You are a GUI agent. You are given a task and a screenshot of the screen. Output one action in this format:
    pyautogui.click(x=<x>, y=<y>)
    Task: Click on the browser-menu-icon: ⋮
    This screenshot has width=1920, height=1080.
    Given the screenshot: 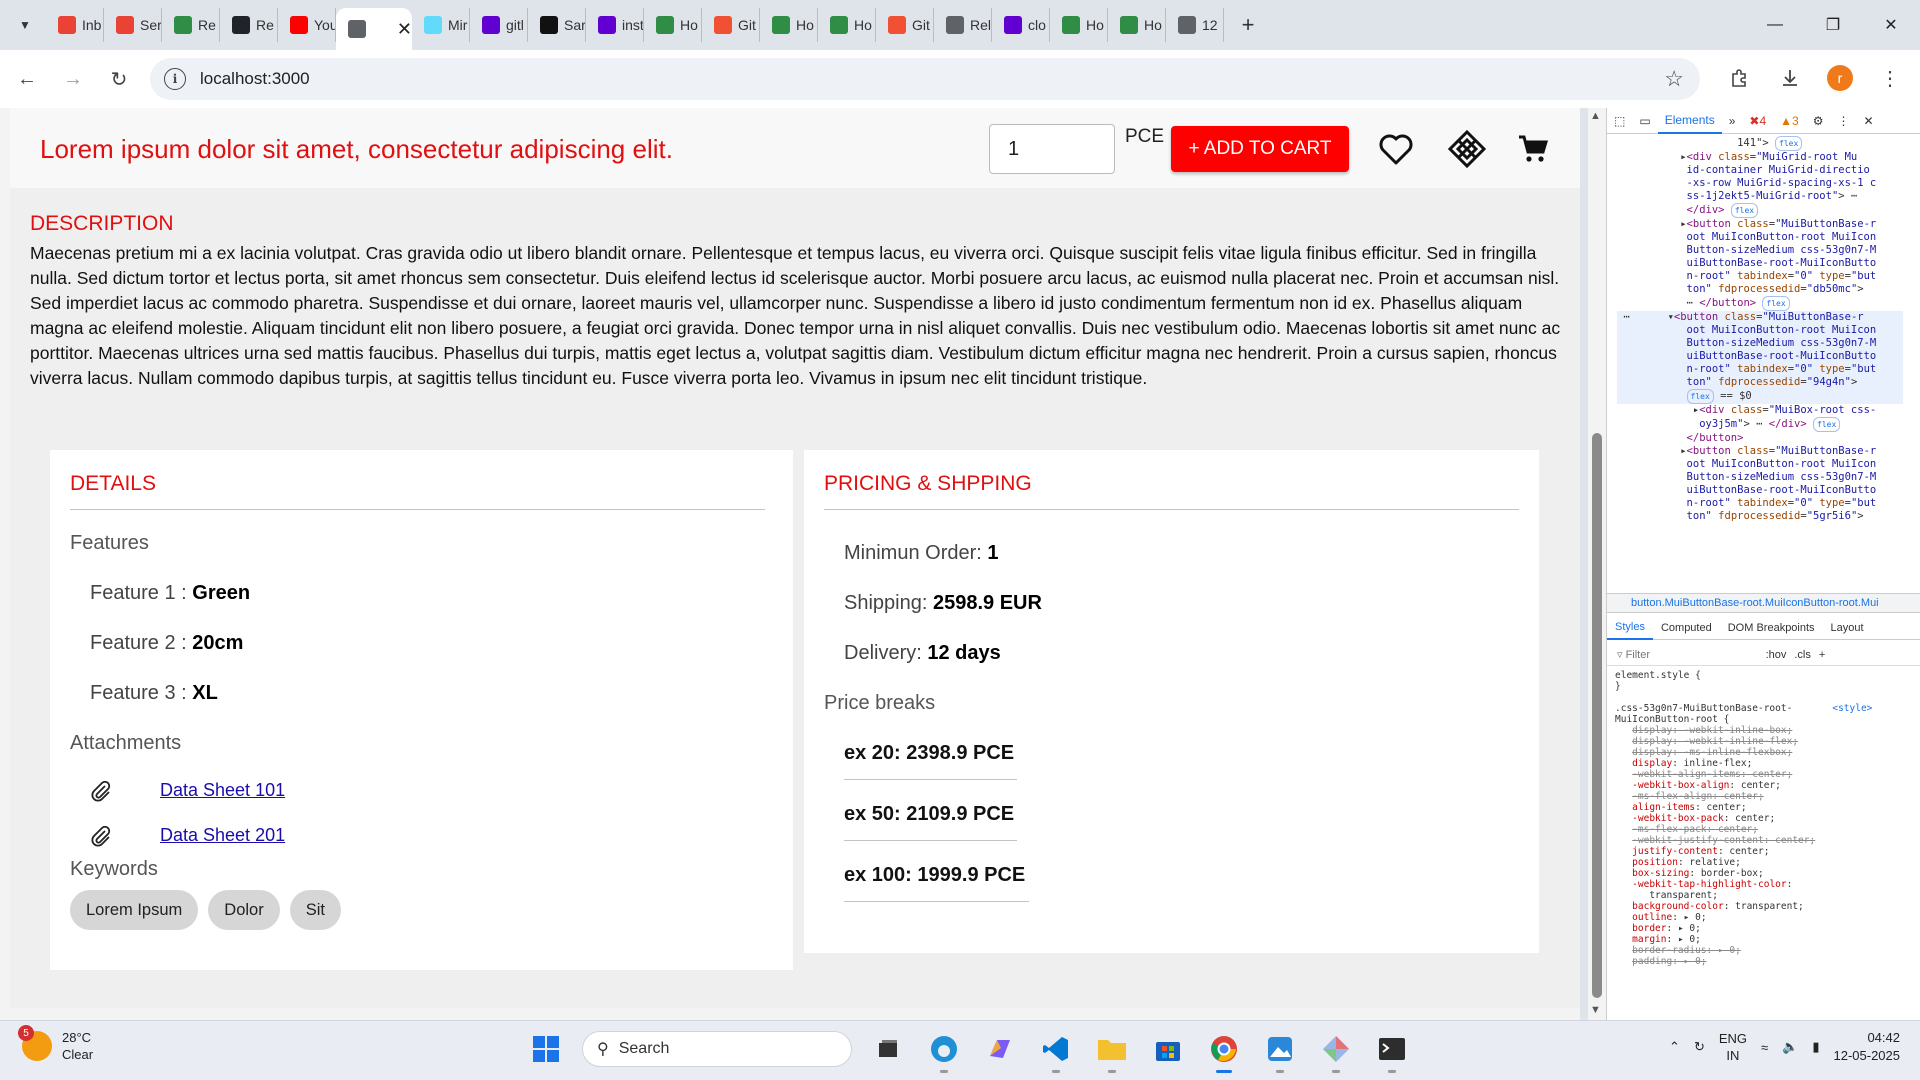 What is the action you would take?
    pyautogui.click(x=1890, y=78)
    